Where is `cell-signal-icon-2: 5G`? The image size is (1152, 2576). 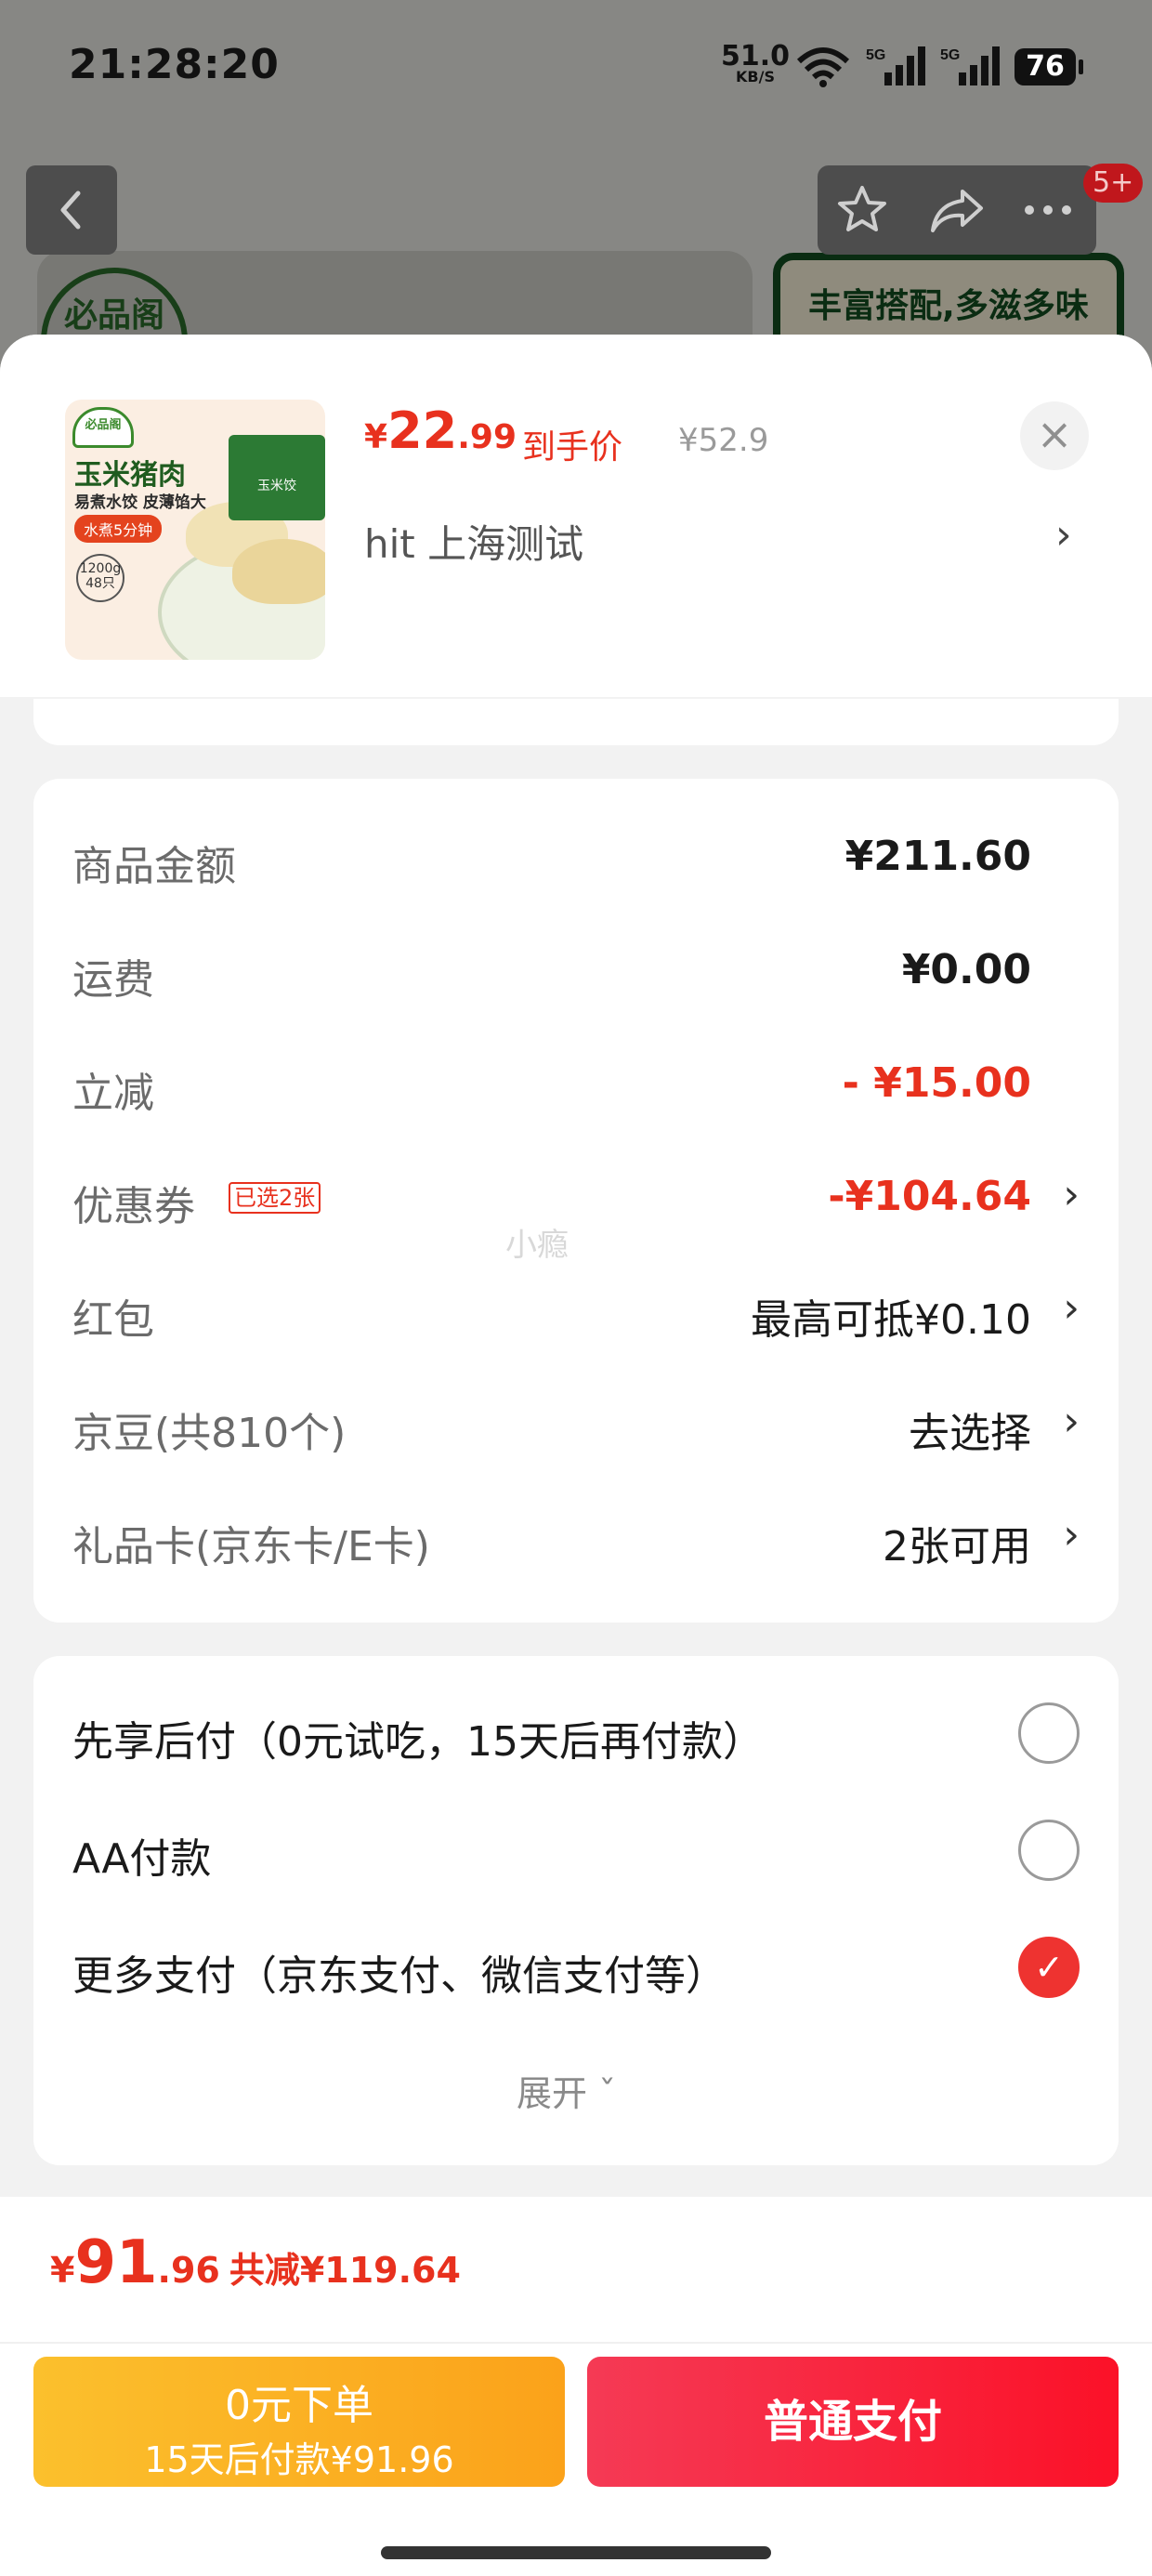
cell-signal-icon-2: 5G is located at coordinates (970, 65).